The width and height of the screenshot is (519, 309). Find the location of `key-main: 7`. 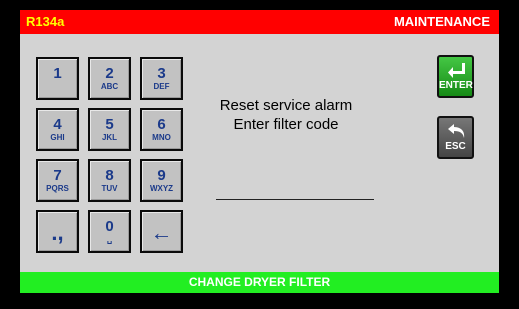

key-main: 7 is located at coordinates (57, 175).